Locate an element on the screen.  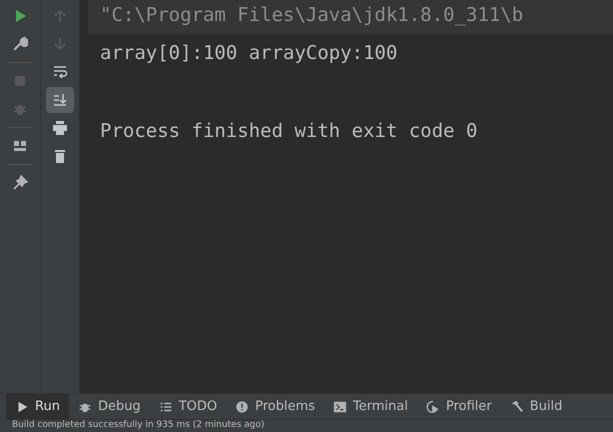
tool-tab: Profiler is located at coordinates (459, 406).